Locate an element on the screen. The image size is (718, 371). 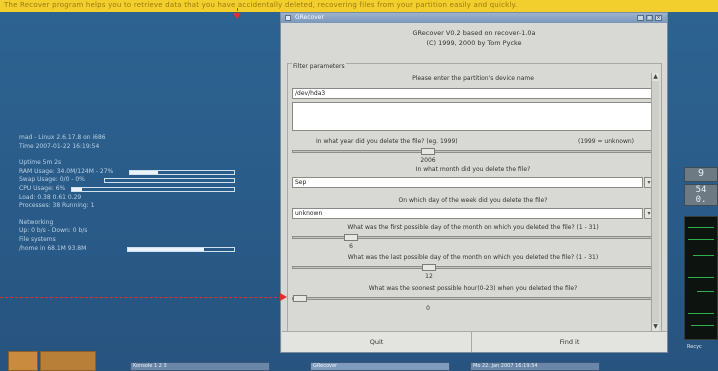
device-textarea is located at coordinates (473, 116).